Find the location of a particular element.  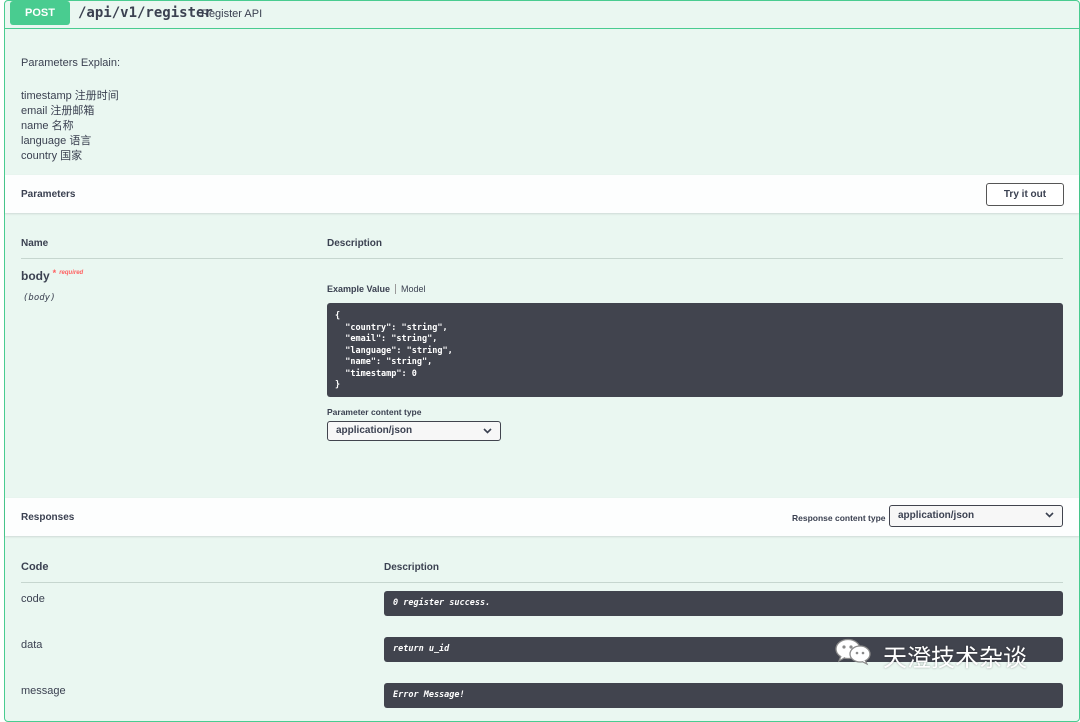

response-code: message is located at coordinates (43, 691).